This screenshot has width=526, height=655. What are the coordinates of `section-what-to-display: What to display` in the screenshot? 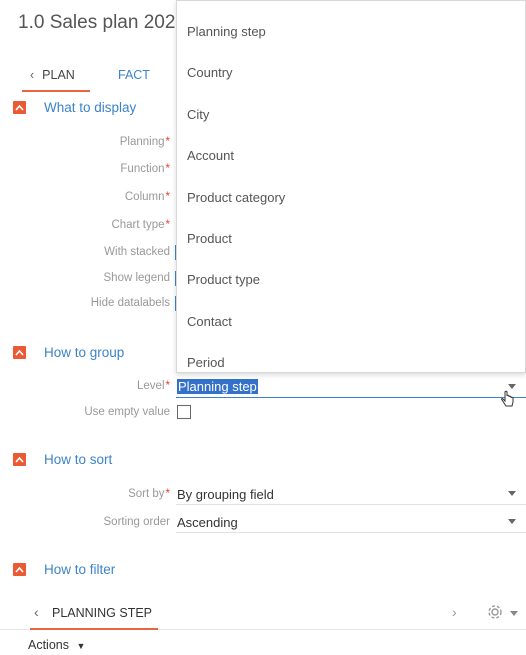 It's located at (74, 107).